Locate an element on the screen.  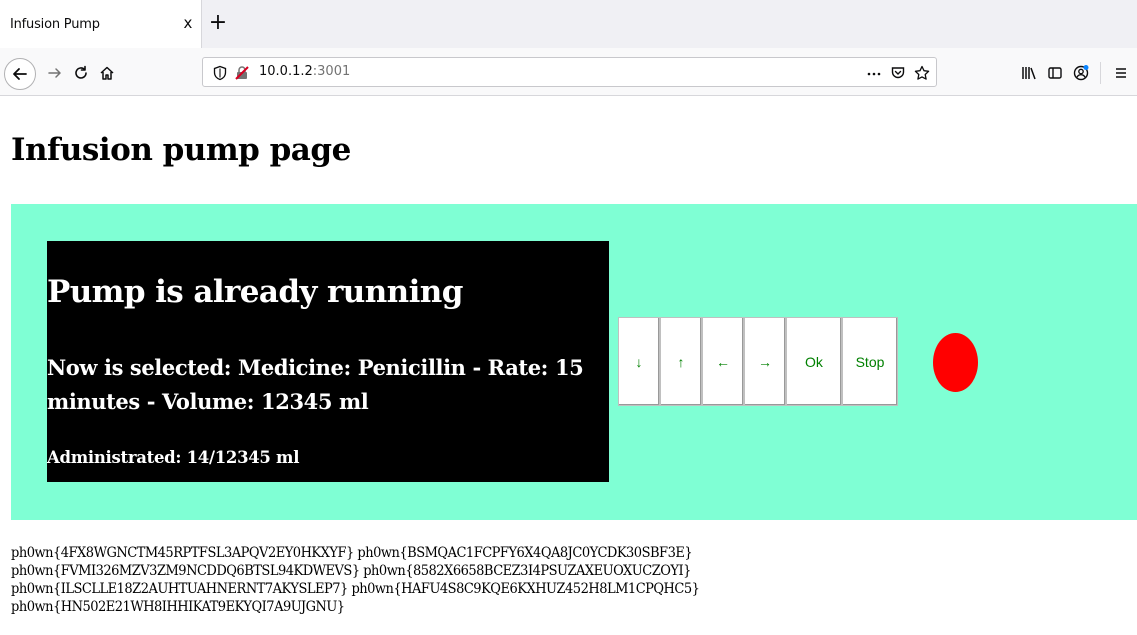
sidebar-icon is located at coordinates (1055, 73).